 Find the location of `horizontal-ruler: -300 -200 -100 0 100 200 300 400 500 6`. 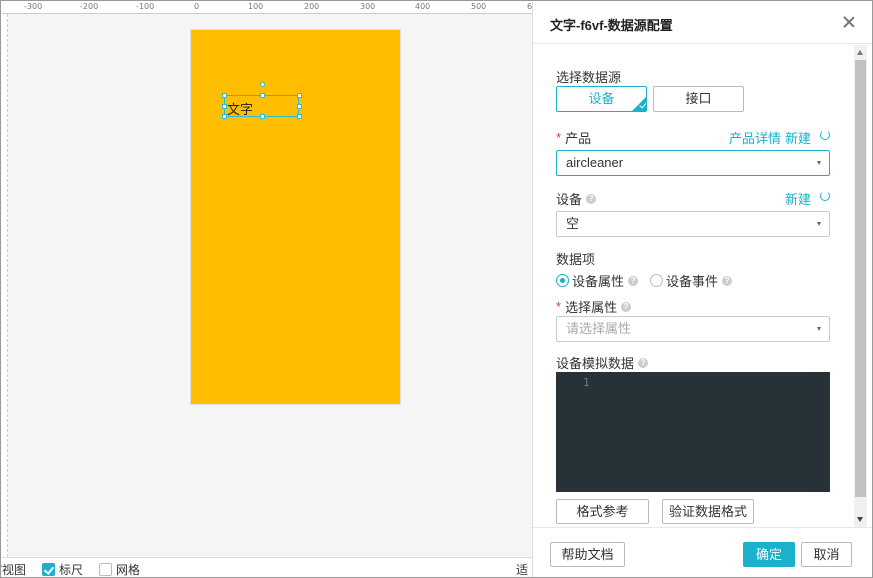

horizontal-ruler: -300 -200 -100 0 100 200 300 400 500 6 is located at coordinates (267, 8).